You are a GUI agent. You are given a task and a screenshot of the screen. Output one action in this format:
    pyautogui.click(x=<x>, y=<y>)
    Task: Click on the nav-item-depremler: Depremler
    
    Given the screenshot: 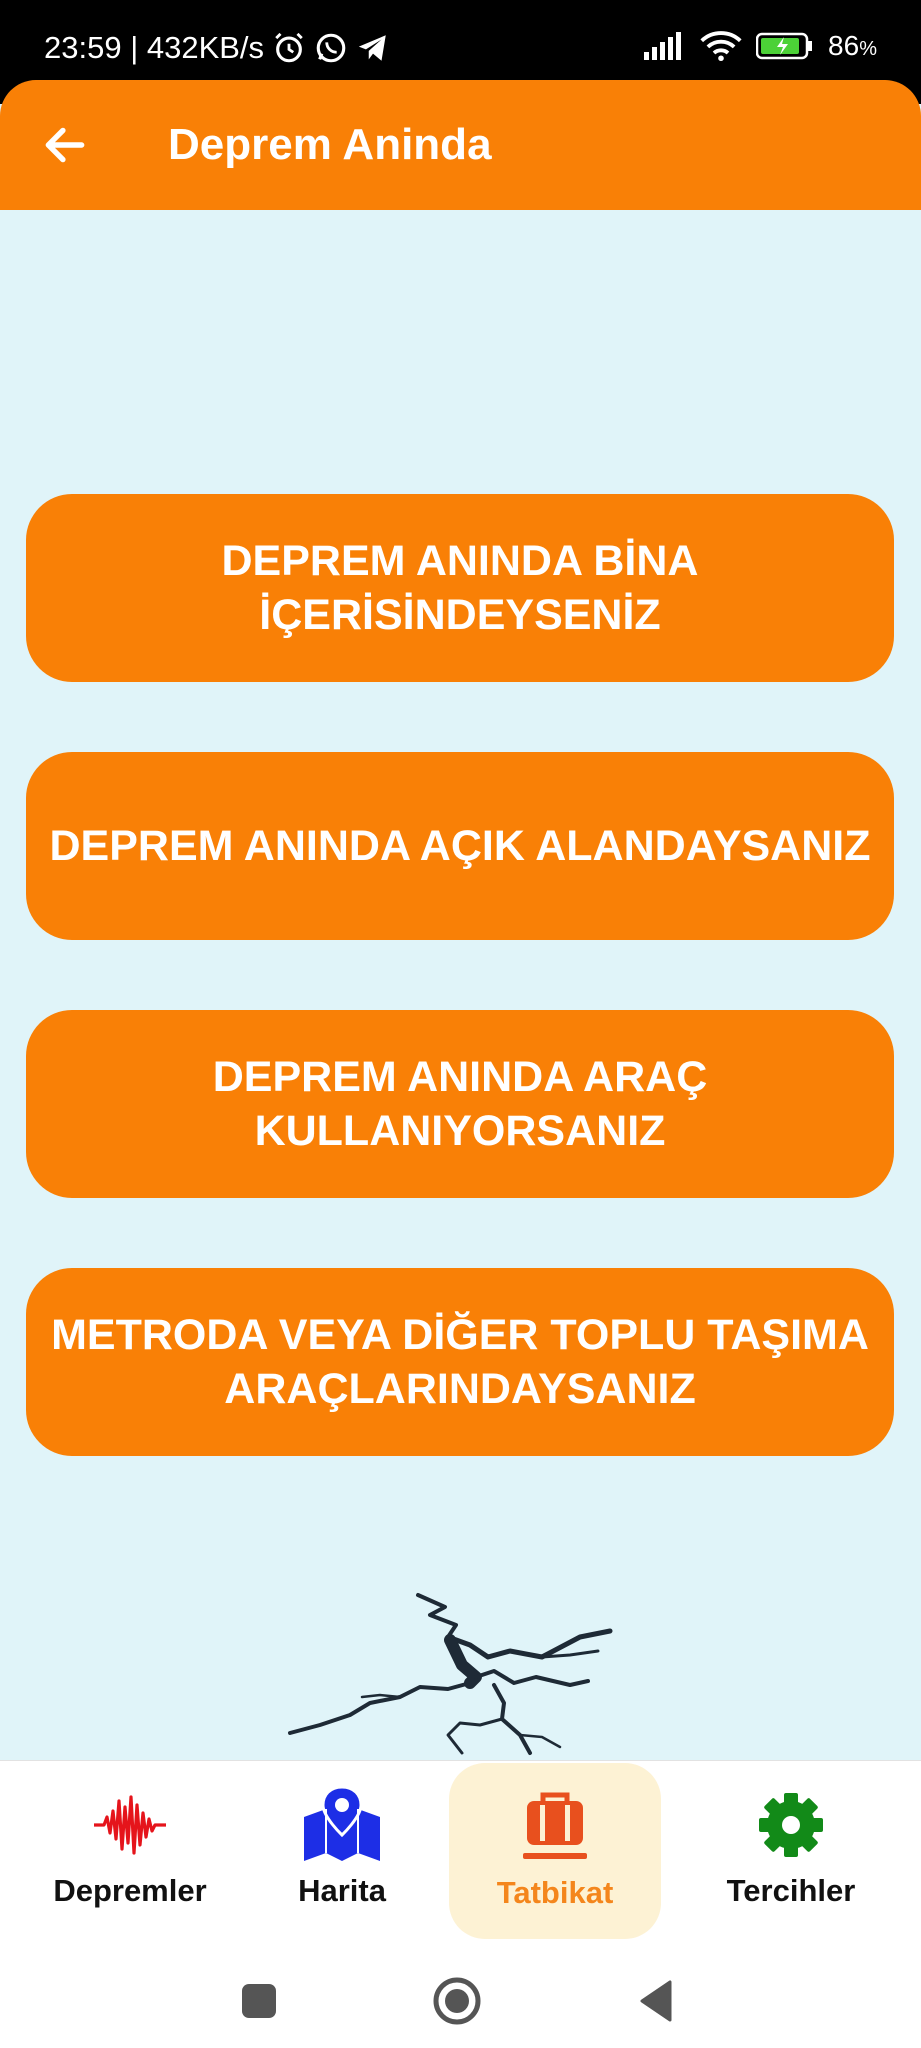 What is the action you would take?
    pyautogui.click(x=130, y=1849)
    